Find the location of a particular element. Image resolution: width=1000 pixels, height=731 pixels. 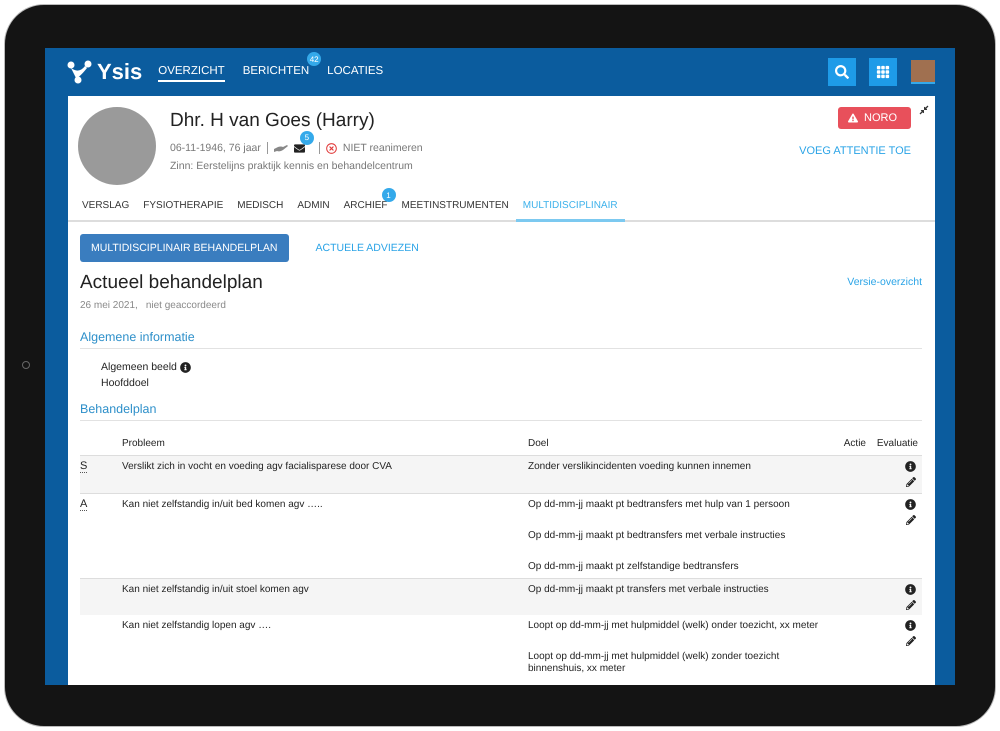

logo-icon is located at coordinates (80, 72).